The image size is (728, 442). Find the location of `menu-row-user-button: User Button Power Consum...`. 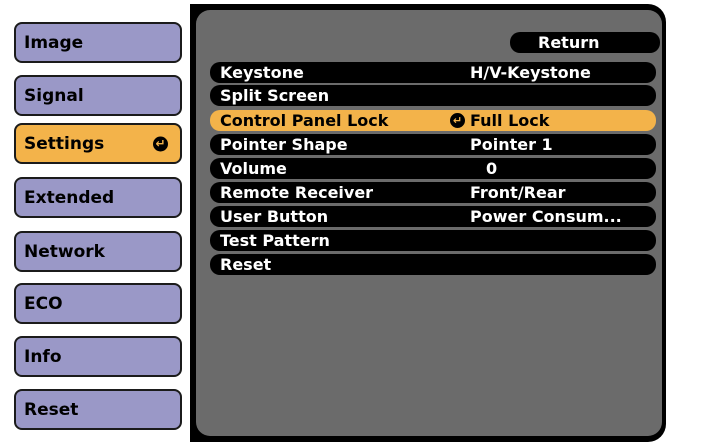

menu-row-user-button: User Button Power Consum... is located at coordinates (433, 216).